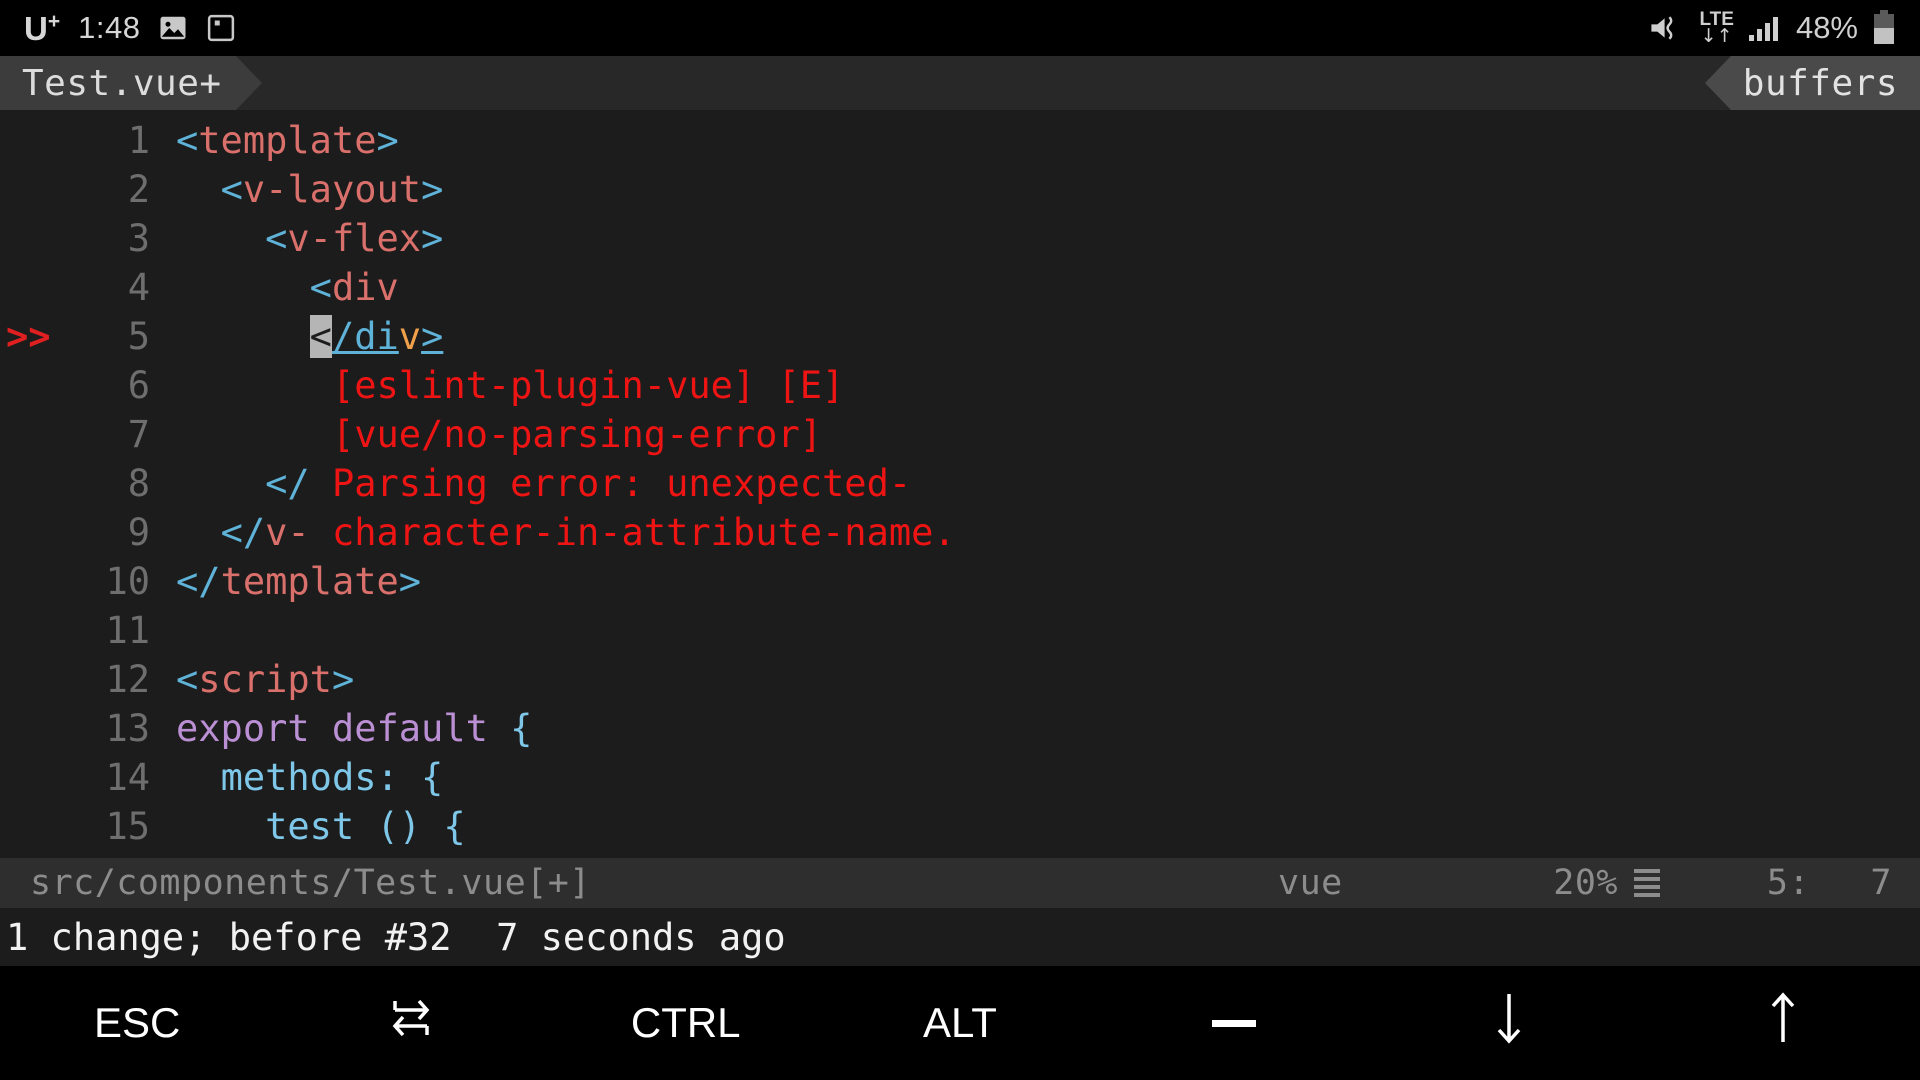 Image resolution: width=1920 pixels, height=1080 pixels. What do you see at coordinates (308, 826) in the screenshot?
I see `line-content: test () {` at bounding box center [308, 826].